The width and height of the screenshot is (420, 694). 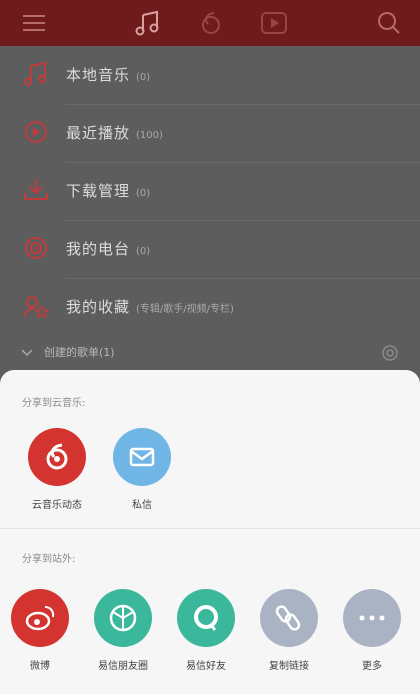 What do you see at coordinates (108, 75) in the screenshot?
I see `menu-item-label: 本地音乐 (0)` at bounding box center [108, 75].